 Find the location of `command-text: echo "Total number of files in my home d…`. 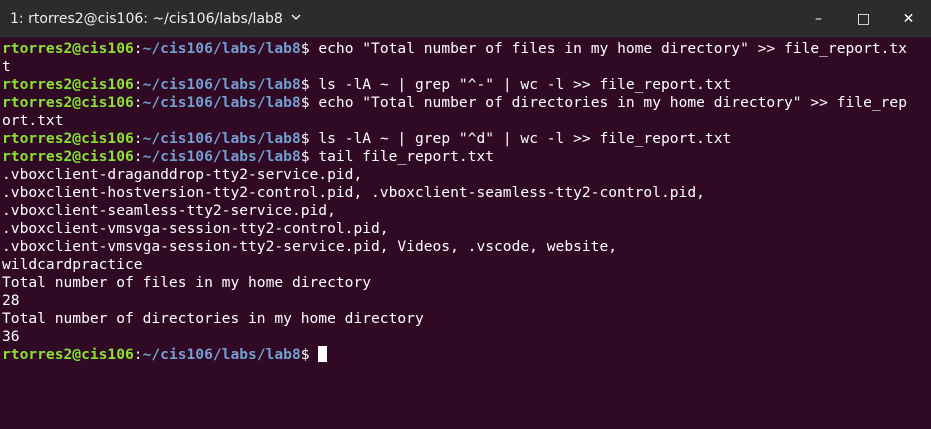

command-text: echo "Total number of files in my home d… is located at coordinates (608, 48).